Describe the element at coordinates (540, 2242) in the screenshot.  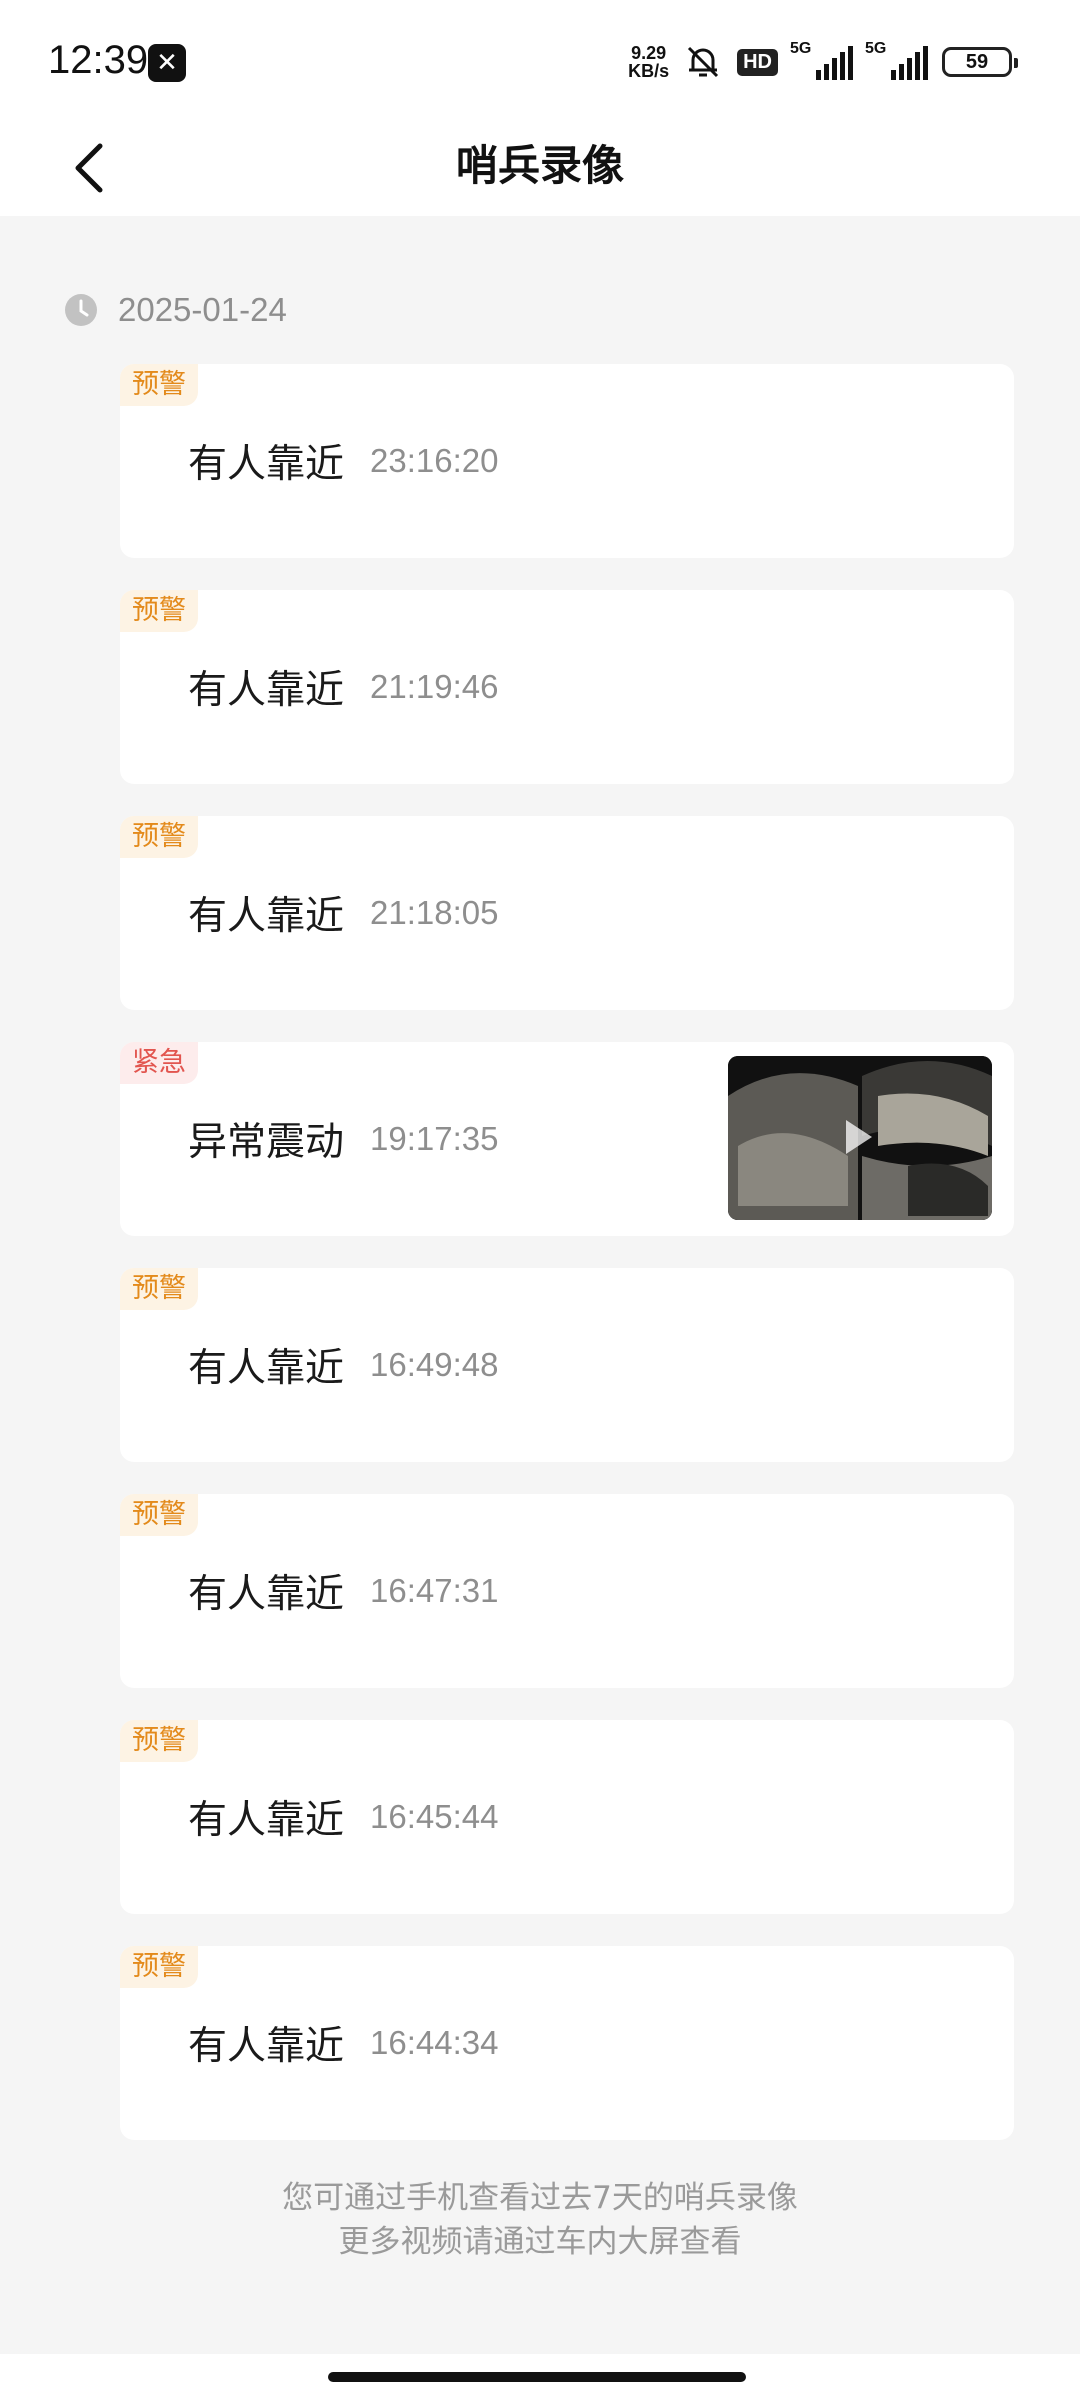
I see `footer-line-2: 更多视频请通过车内大屏查看` at that location.